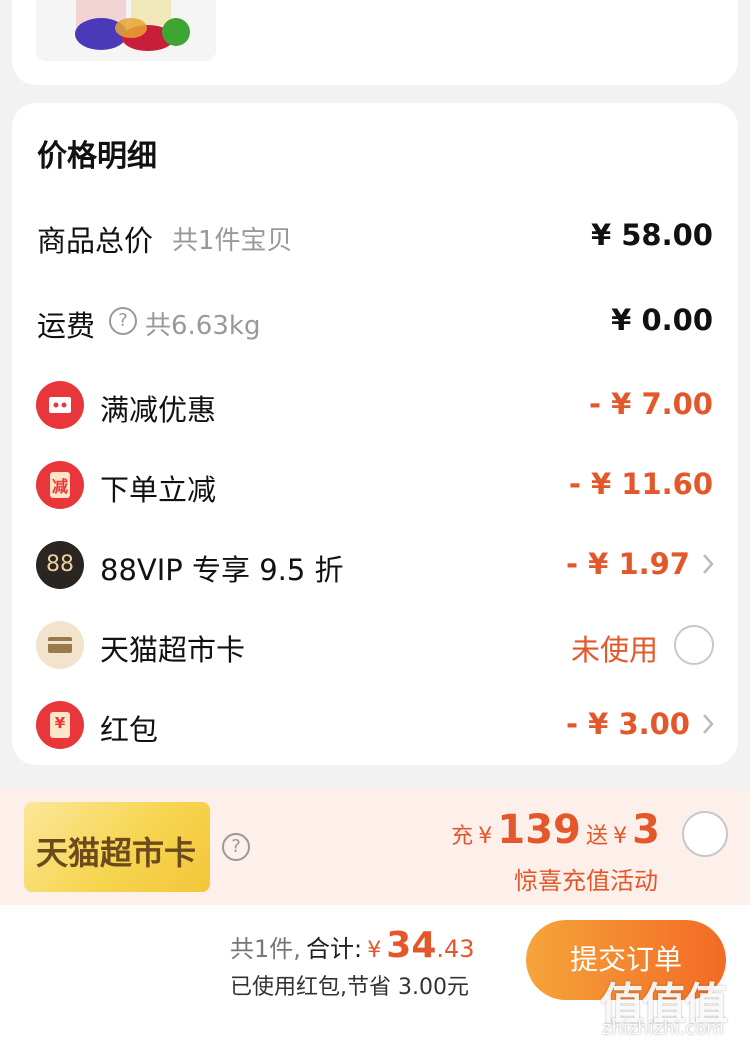 The height and width of the screenshot is (1050, 750). I want to click on item-count: 共1件,, so click(265, 949).